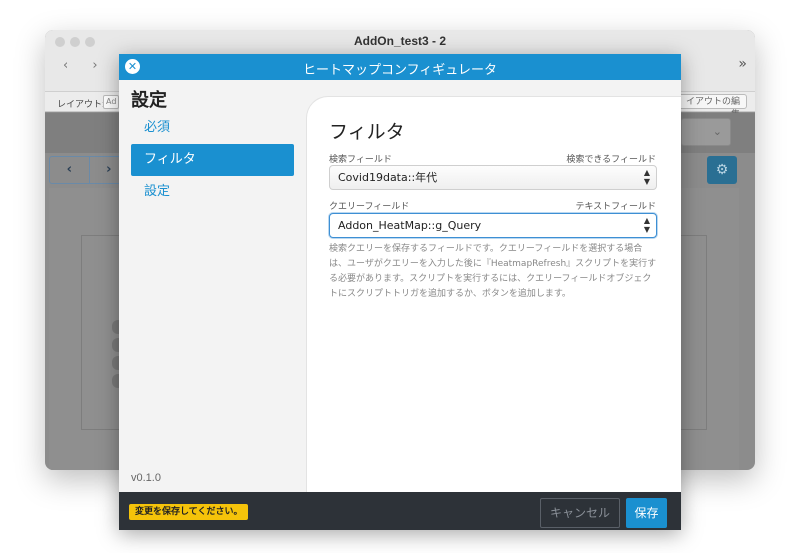 This screenshot has height=553, width=800. Describe the element at coordinates (580, 513) in the screenshot. I see `cancel-button: キャンセル` at that location.